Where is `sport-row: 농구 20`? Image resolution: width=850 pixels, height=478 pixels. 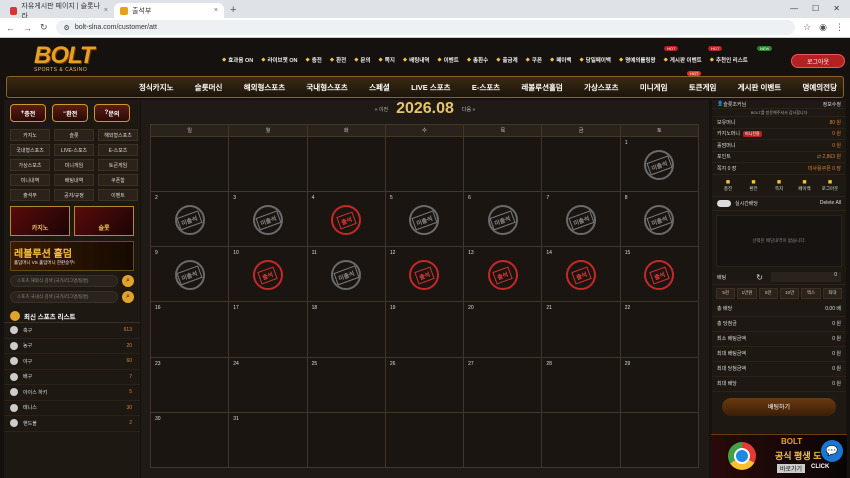 sport-row: 농구 20 is located at coordinates (72, 346).